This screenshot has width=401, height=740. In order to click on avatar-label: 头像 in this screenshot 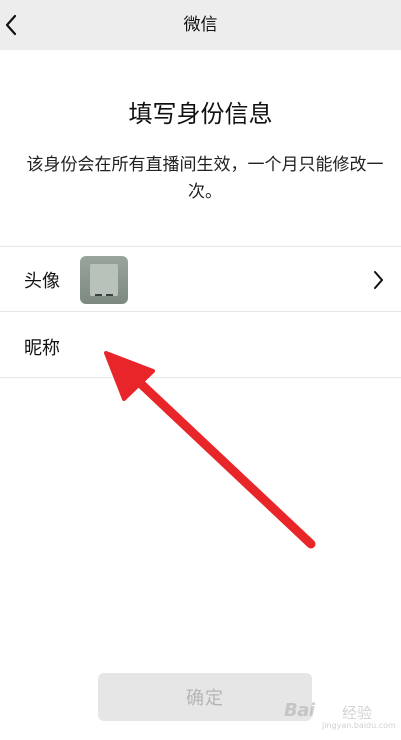, I will do `click(42, 281)`.